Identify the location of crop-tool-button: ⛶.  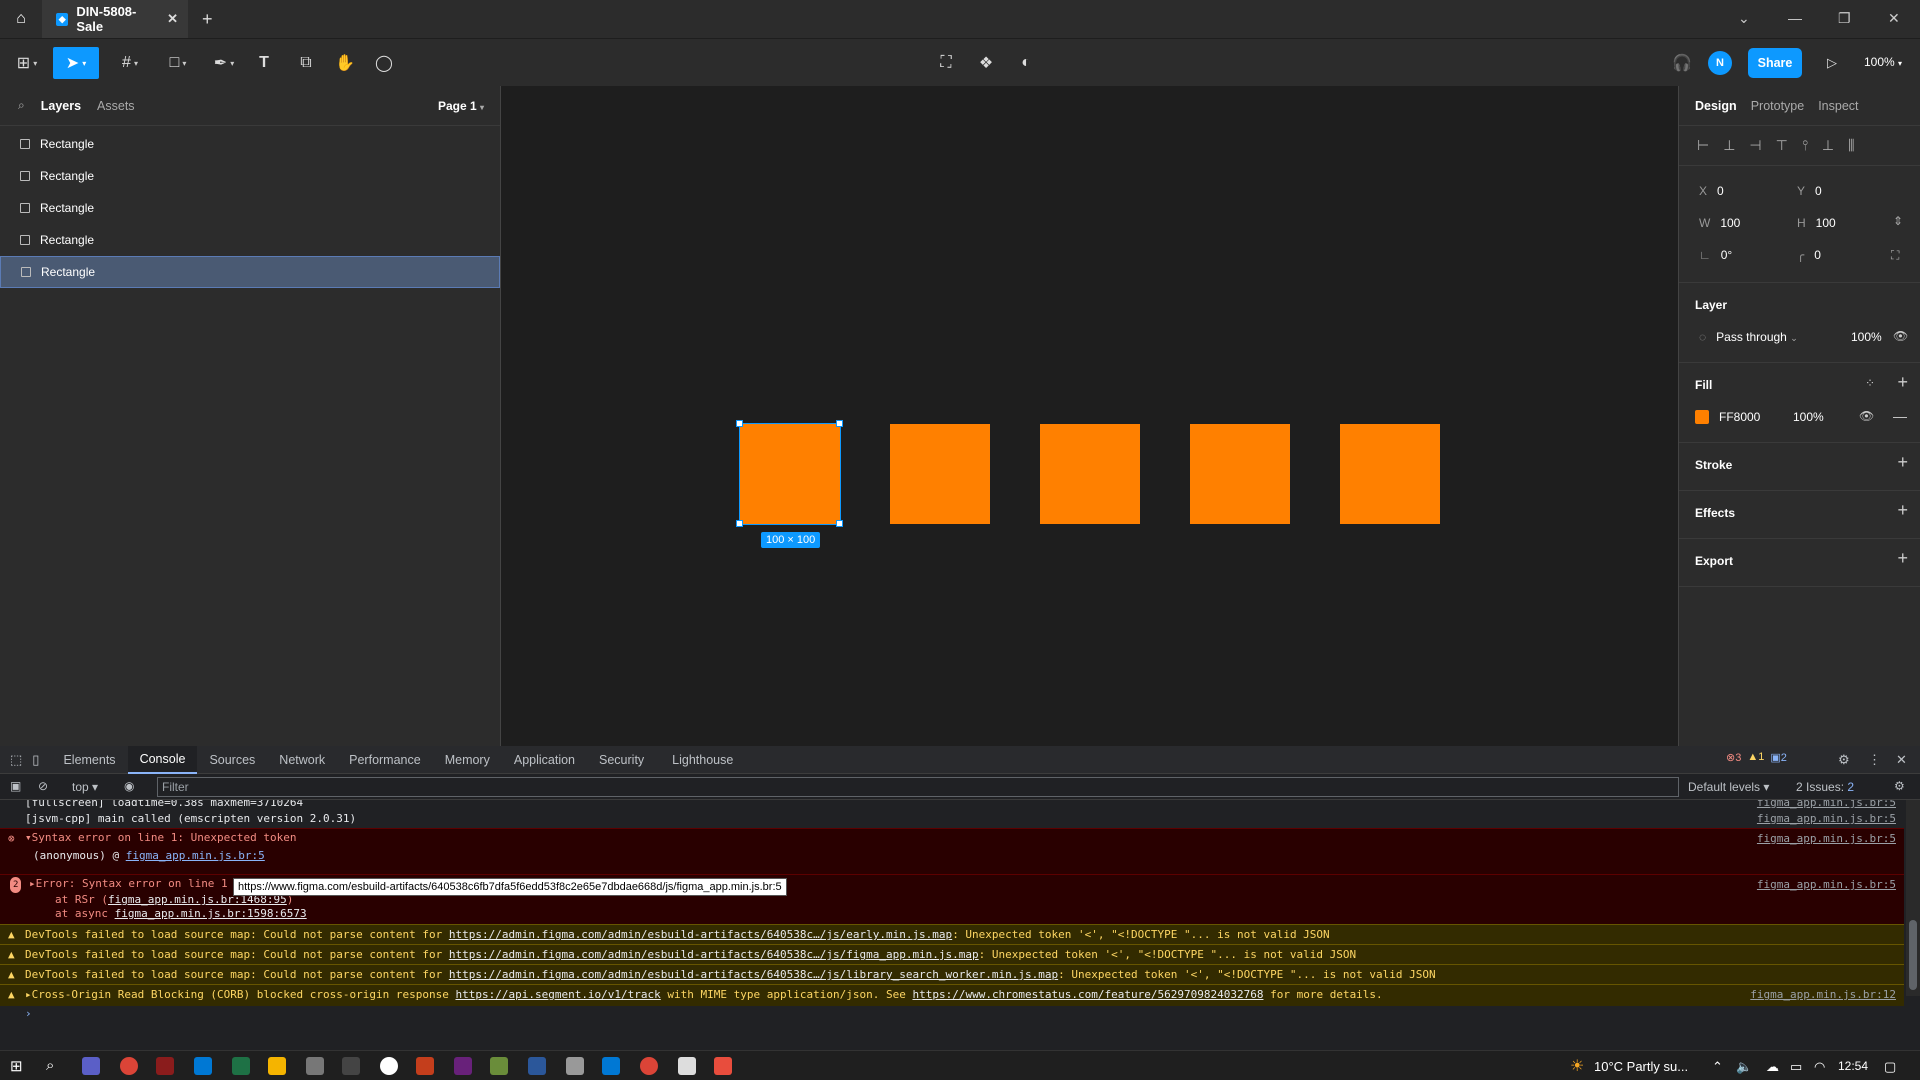
(946, 63).